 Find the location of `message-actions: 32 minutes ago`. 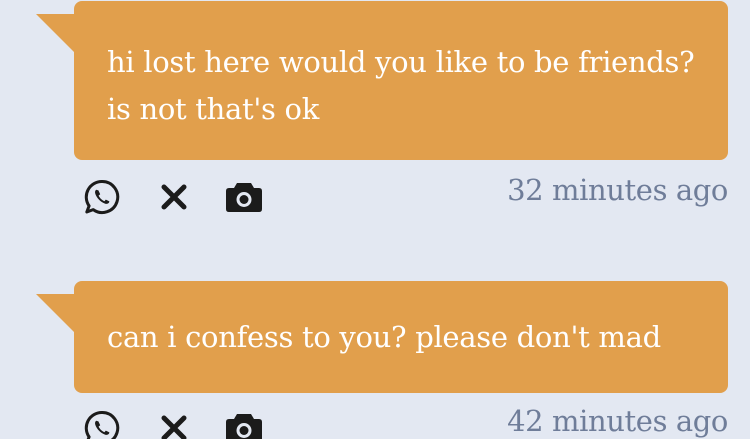

message-actions: 32 minutes ago is located at coordinates (405, 195).